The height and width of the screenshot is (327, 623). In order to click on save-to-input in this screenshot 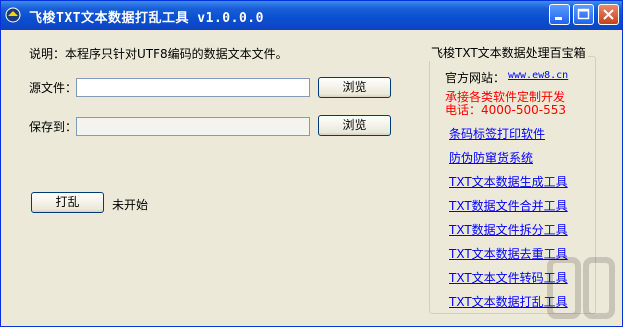, I will do `click(193, 126)`.